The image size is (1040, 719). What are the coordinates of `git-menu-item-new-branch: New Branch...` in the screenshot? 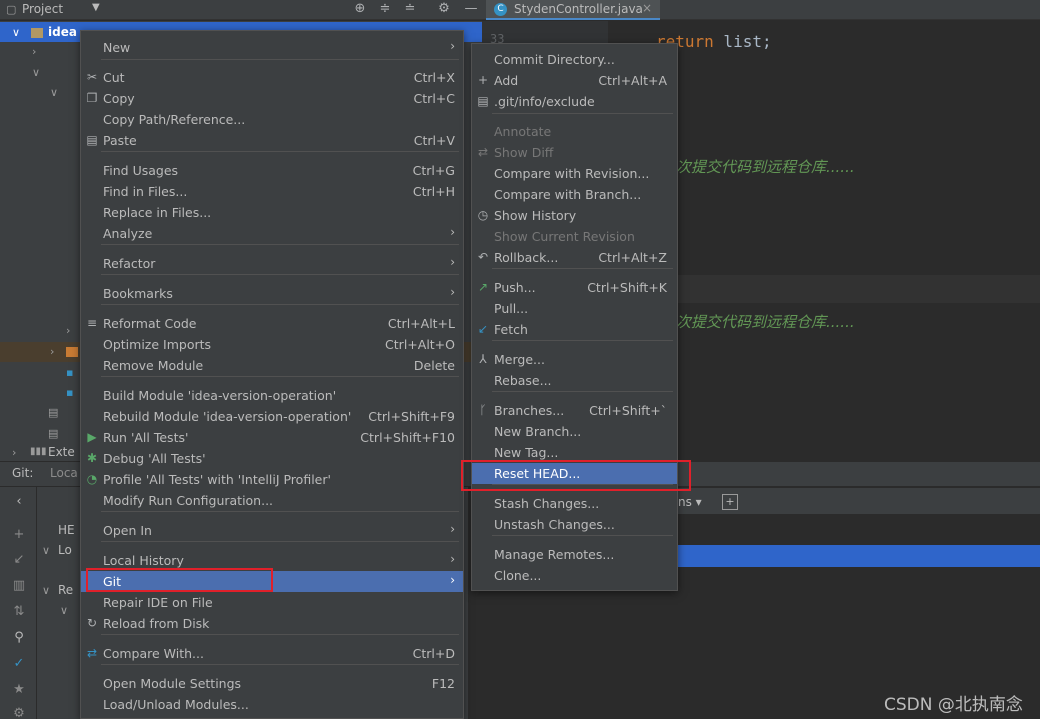 It's located at (574, 431).